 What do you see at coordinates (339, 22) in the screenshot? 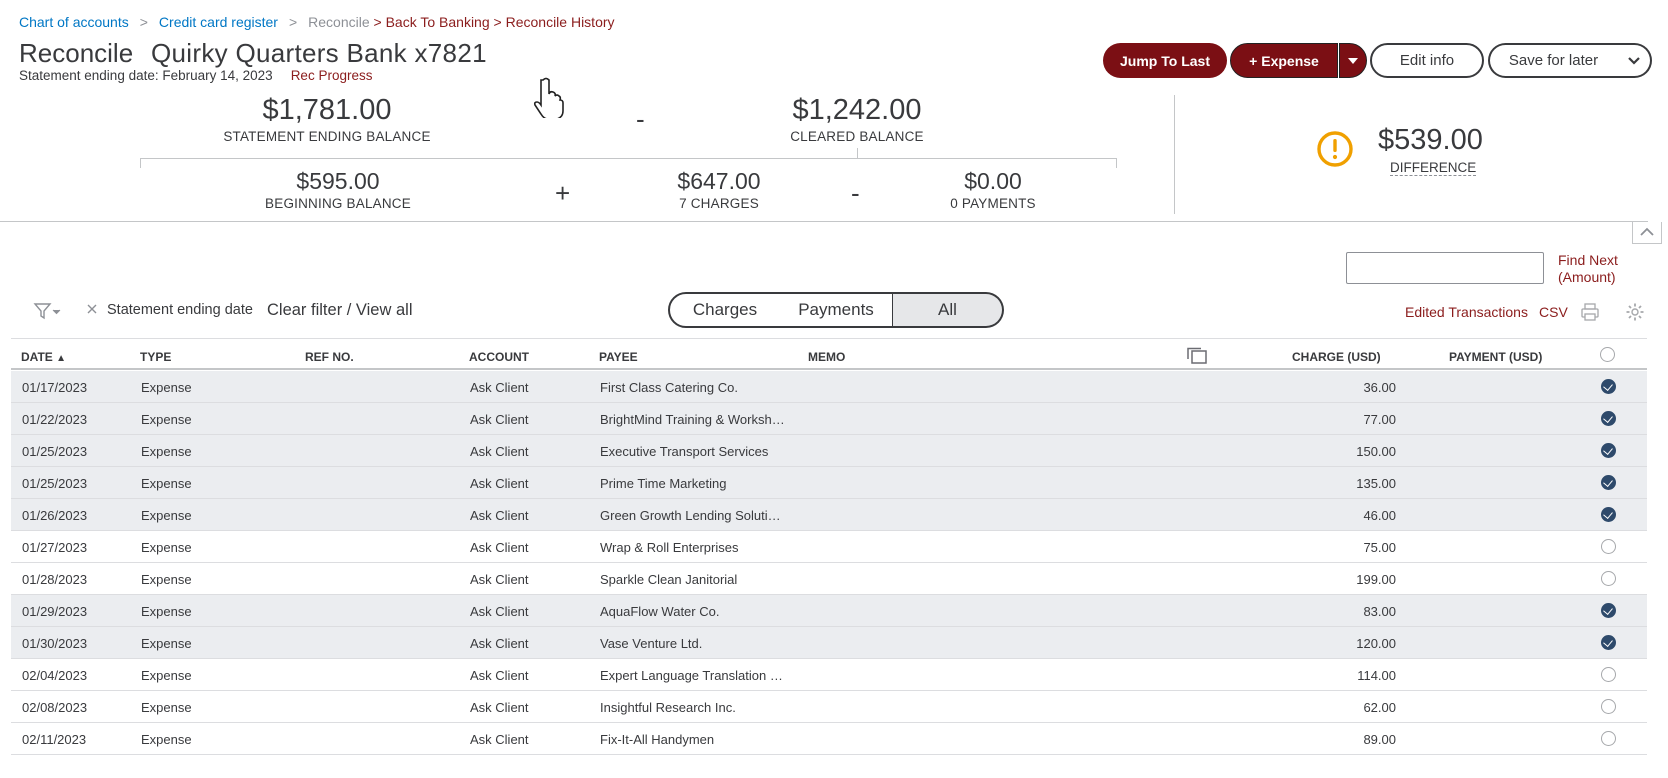
I see `breadcrumb-reconcile: Reconcile` at bounding box center [339, 22].